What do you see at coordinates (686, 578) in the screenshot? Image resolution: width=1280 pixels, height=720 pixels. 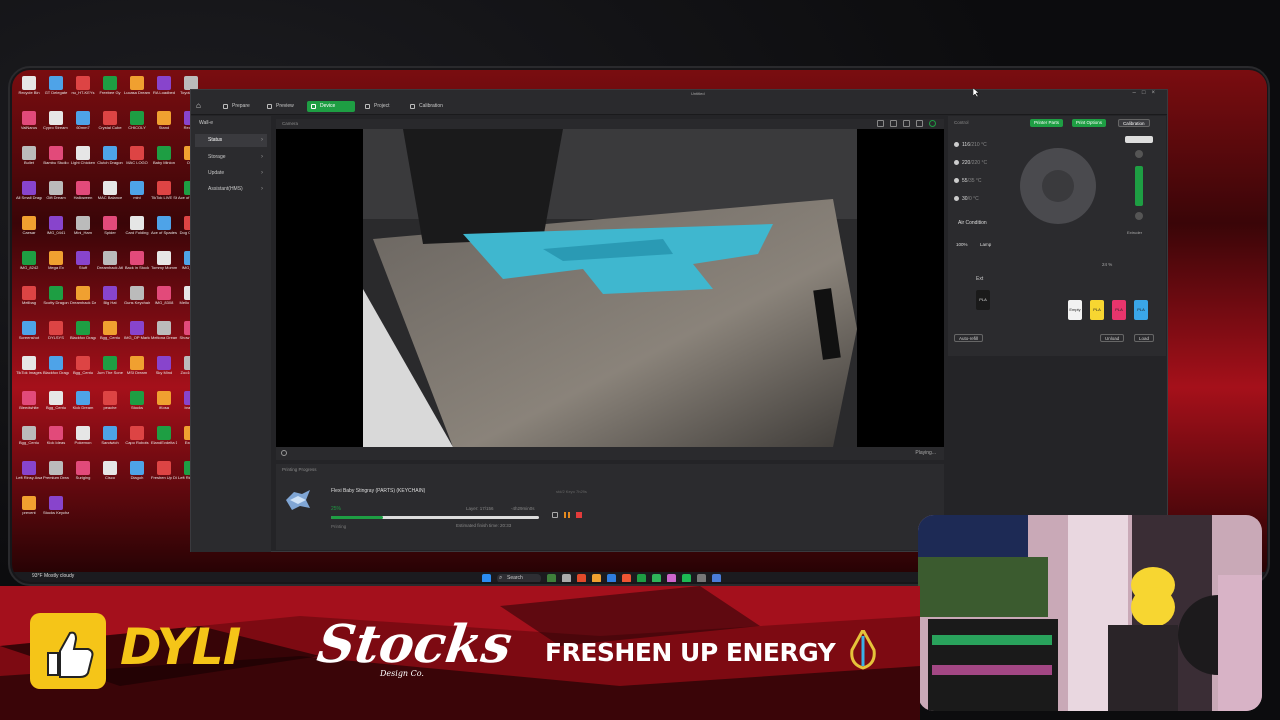 I see `spotify-icon` at bounding box center [686, 578].